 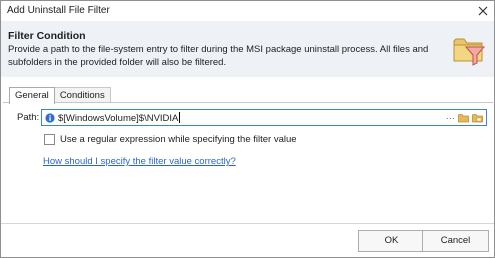 What do you see at coordinates (49, 139) in the screenshot?
I see `regex-checkbox` at bounding box center [49, 139].